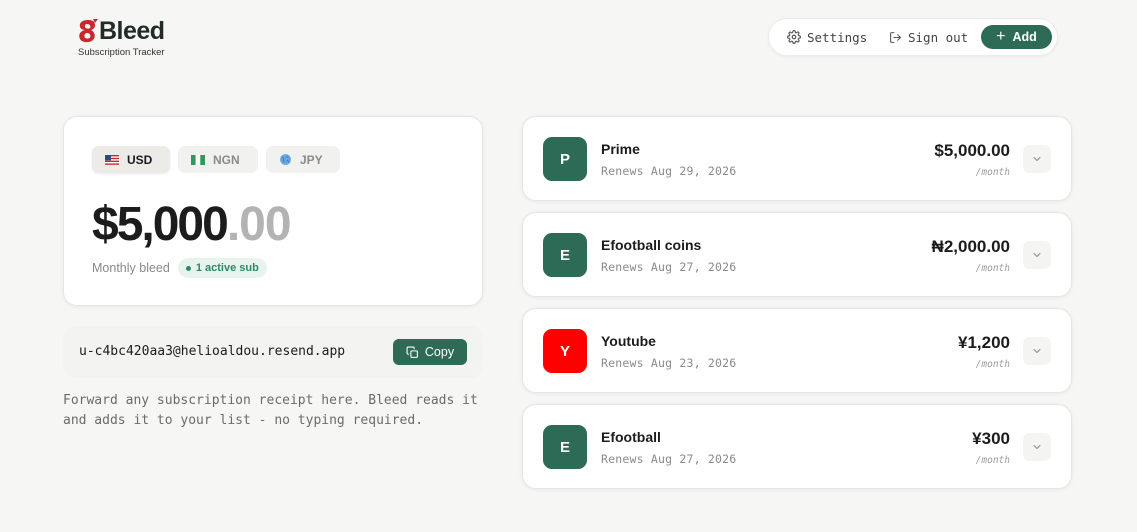 This screenshot has width=1137, height=532. What do you see at coordinates (970, 246) in the screenshot?
I see `subscription-amount: ₦2,000.00` at bounding box center [970, 246].